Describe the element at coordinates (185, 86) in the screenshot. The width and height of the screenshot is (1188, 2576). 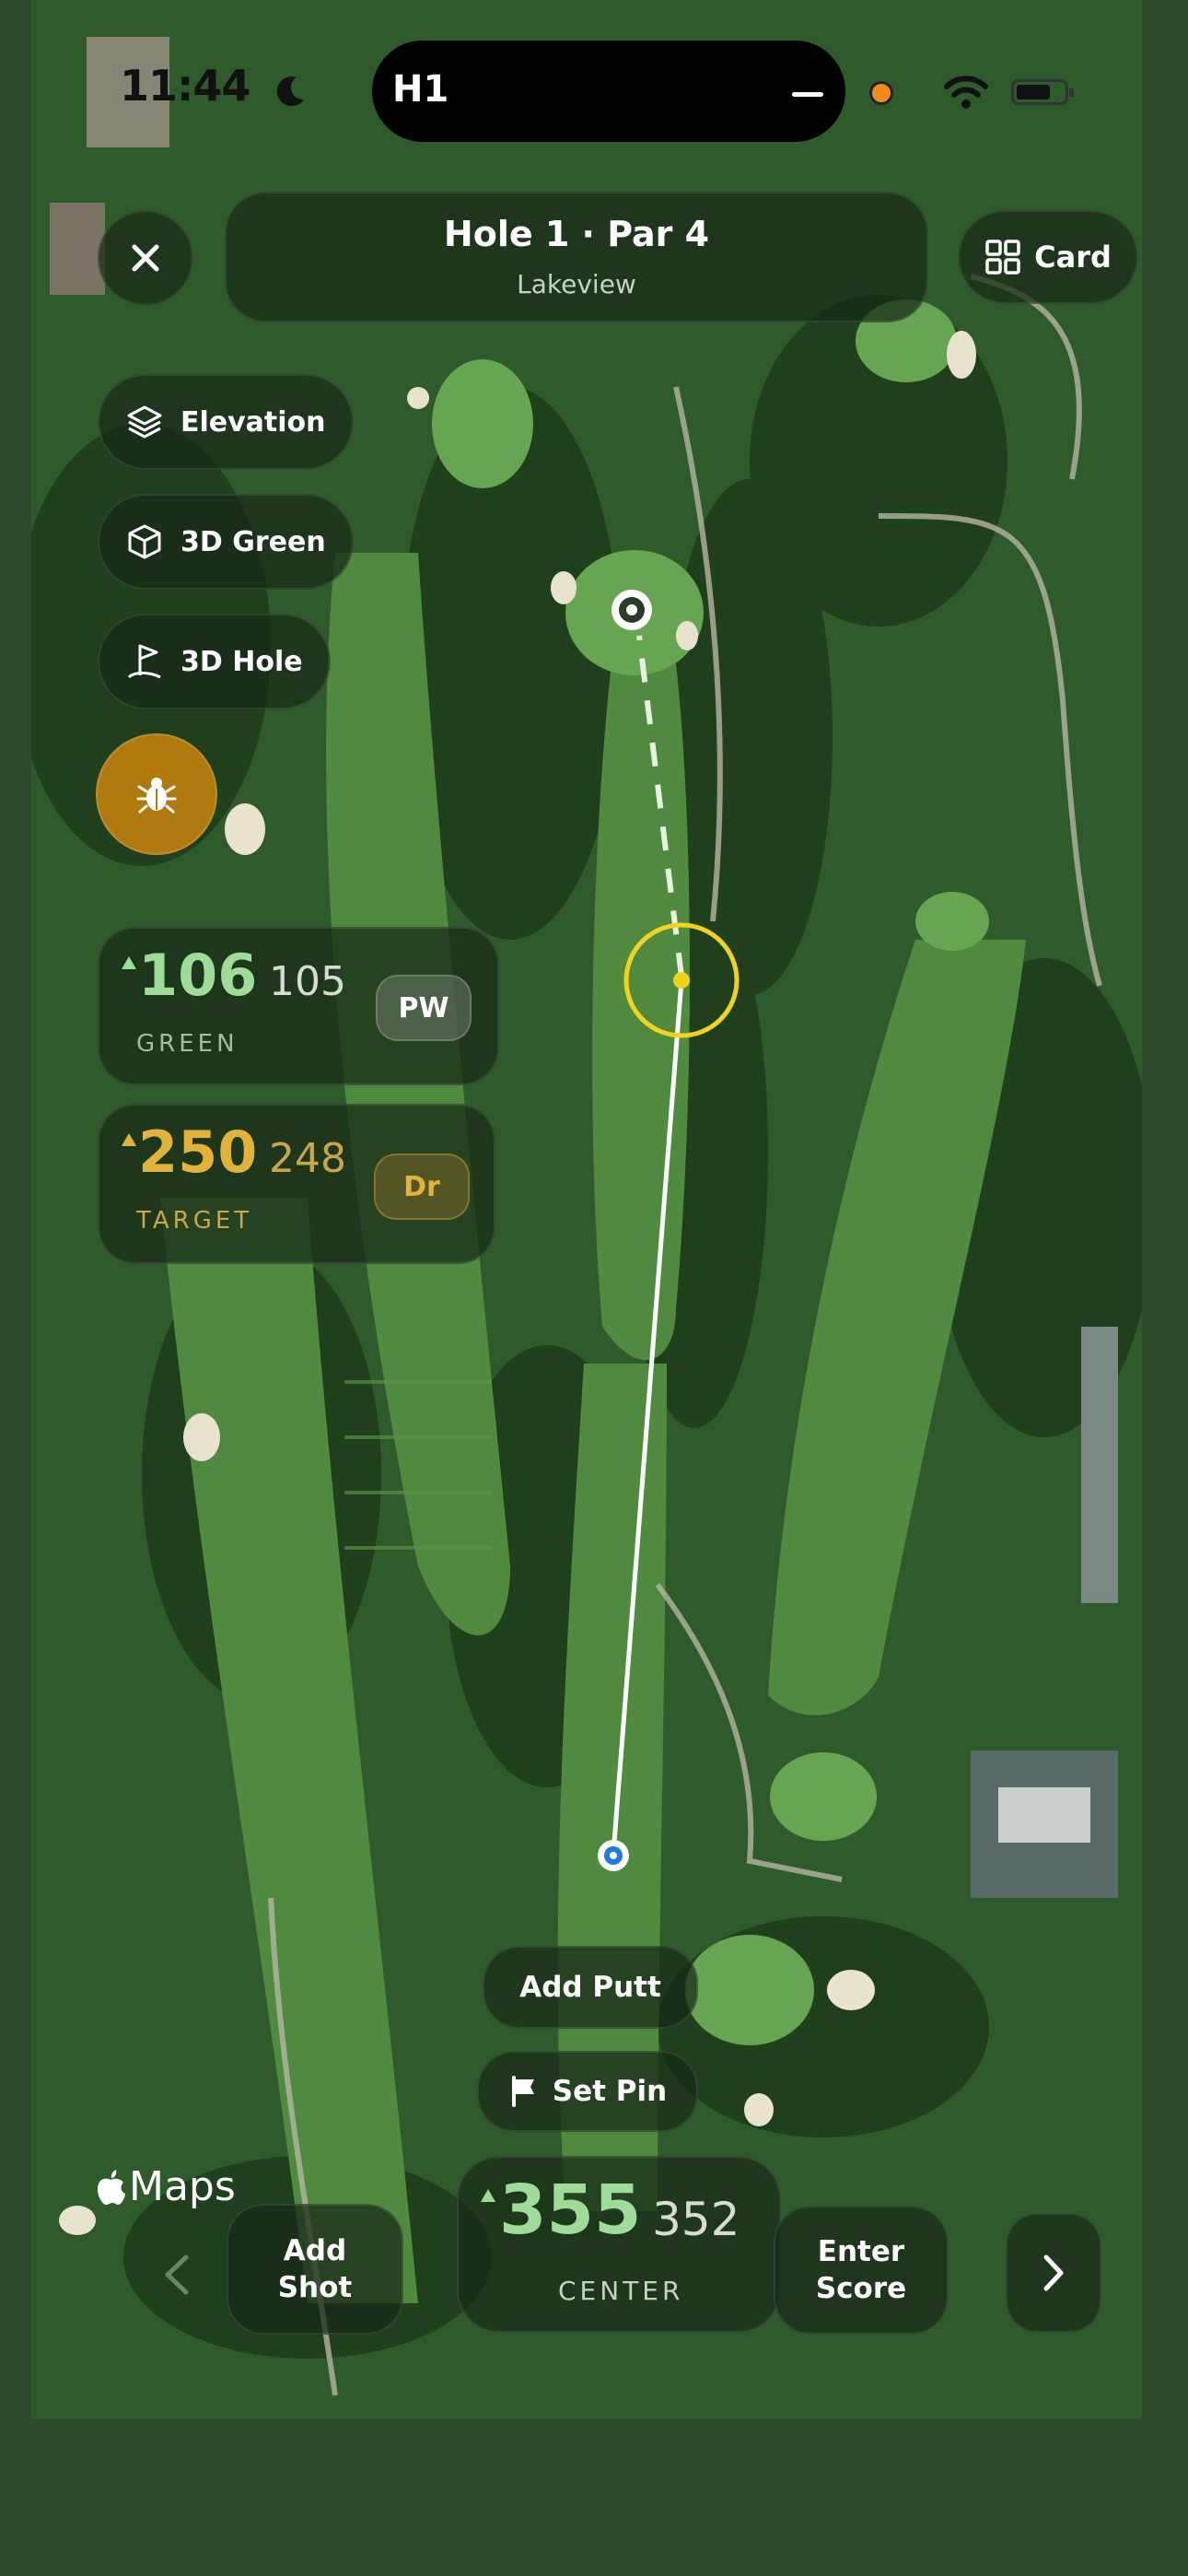
I see `status-time: 11:44` at that location.